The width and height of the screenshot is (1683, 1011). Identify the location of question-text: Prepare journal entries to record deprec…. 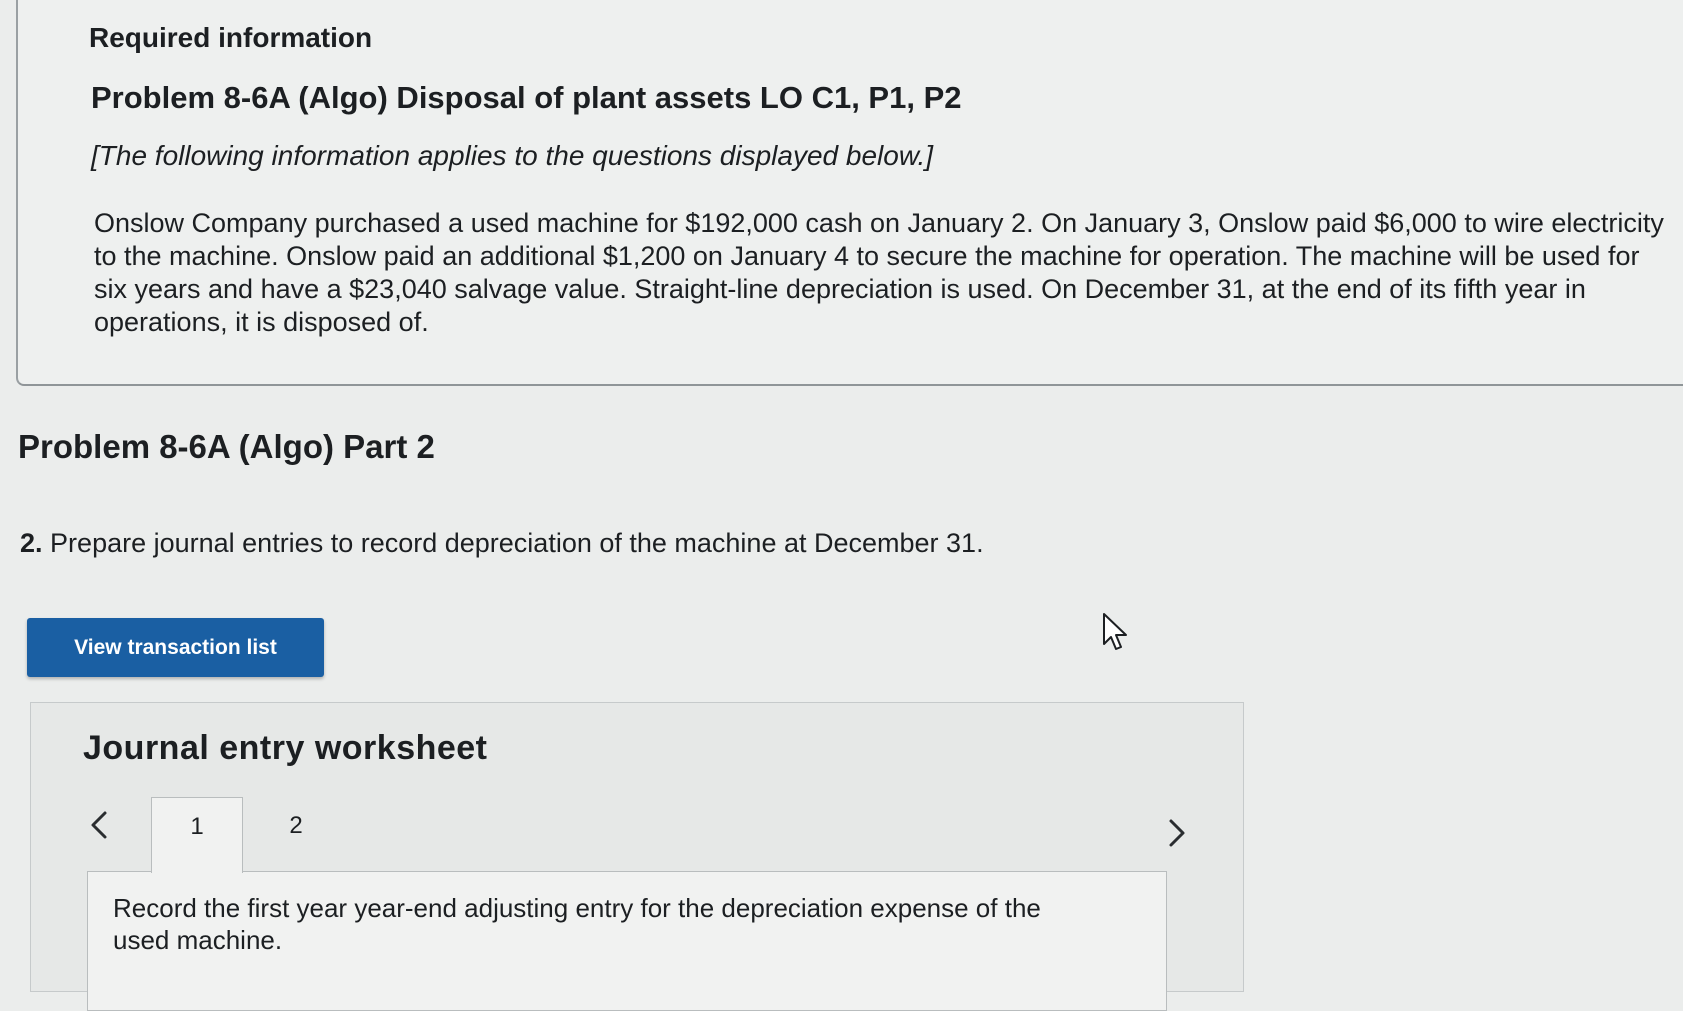
(517, 543).